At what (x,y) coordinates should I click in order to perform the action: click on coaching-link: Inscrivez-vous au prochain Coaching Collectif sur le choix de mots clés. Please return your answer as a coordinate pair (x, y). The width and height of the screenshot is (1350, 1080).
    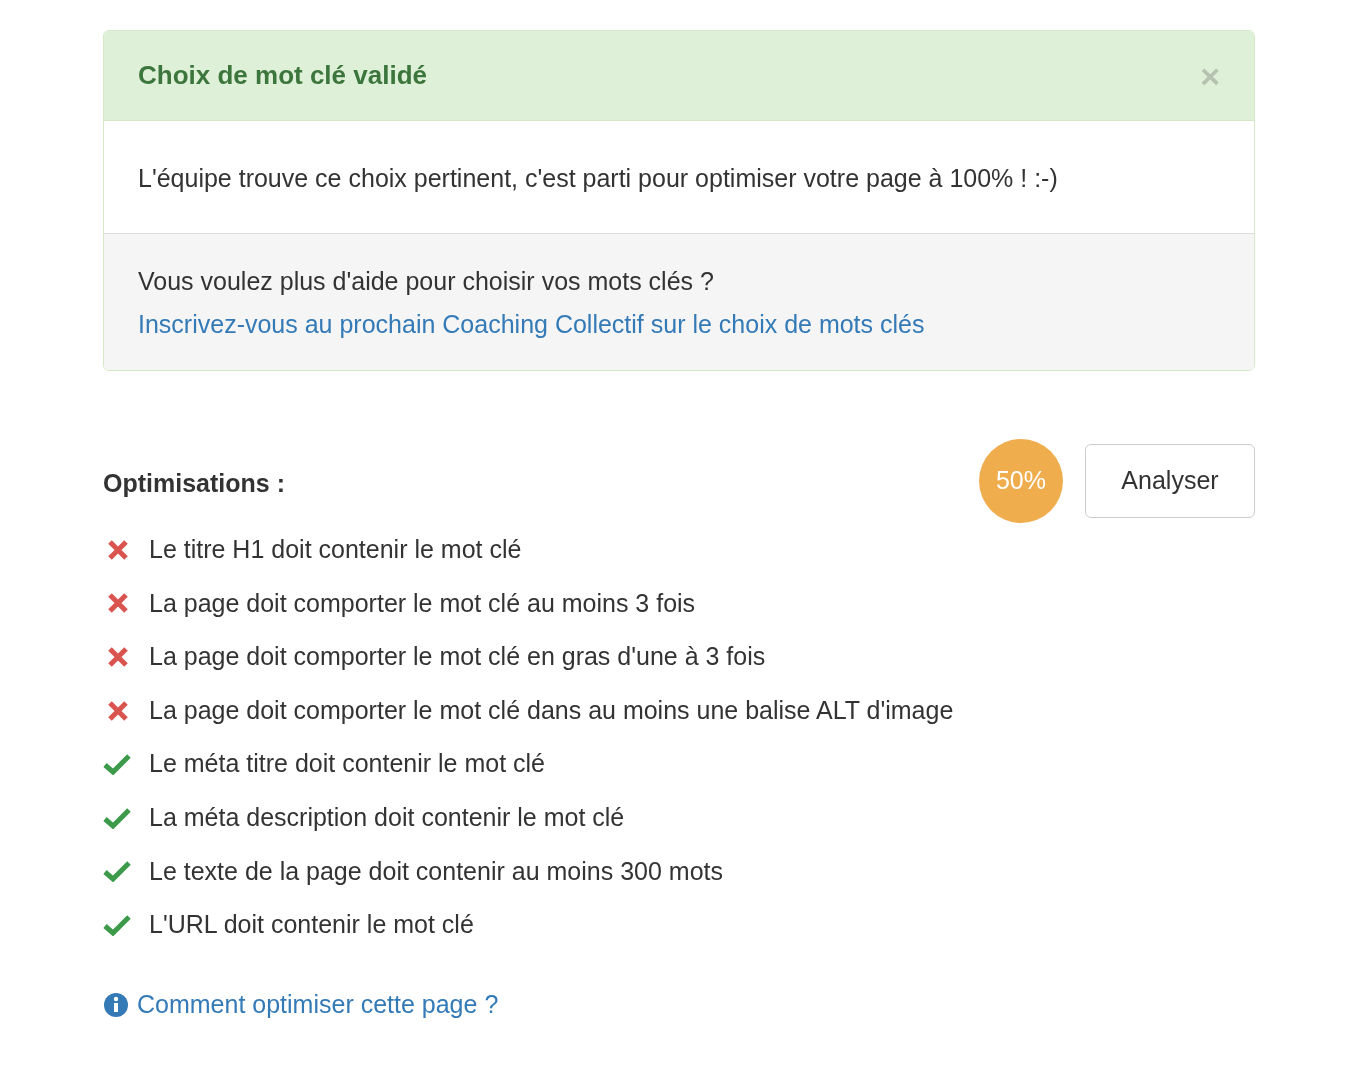
    Looking at the image, I should click on (531, 324).